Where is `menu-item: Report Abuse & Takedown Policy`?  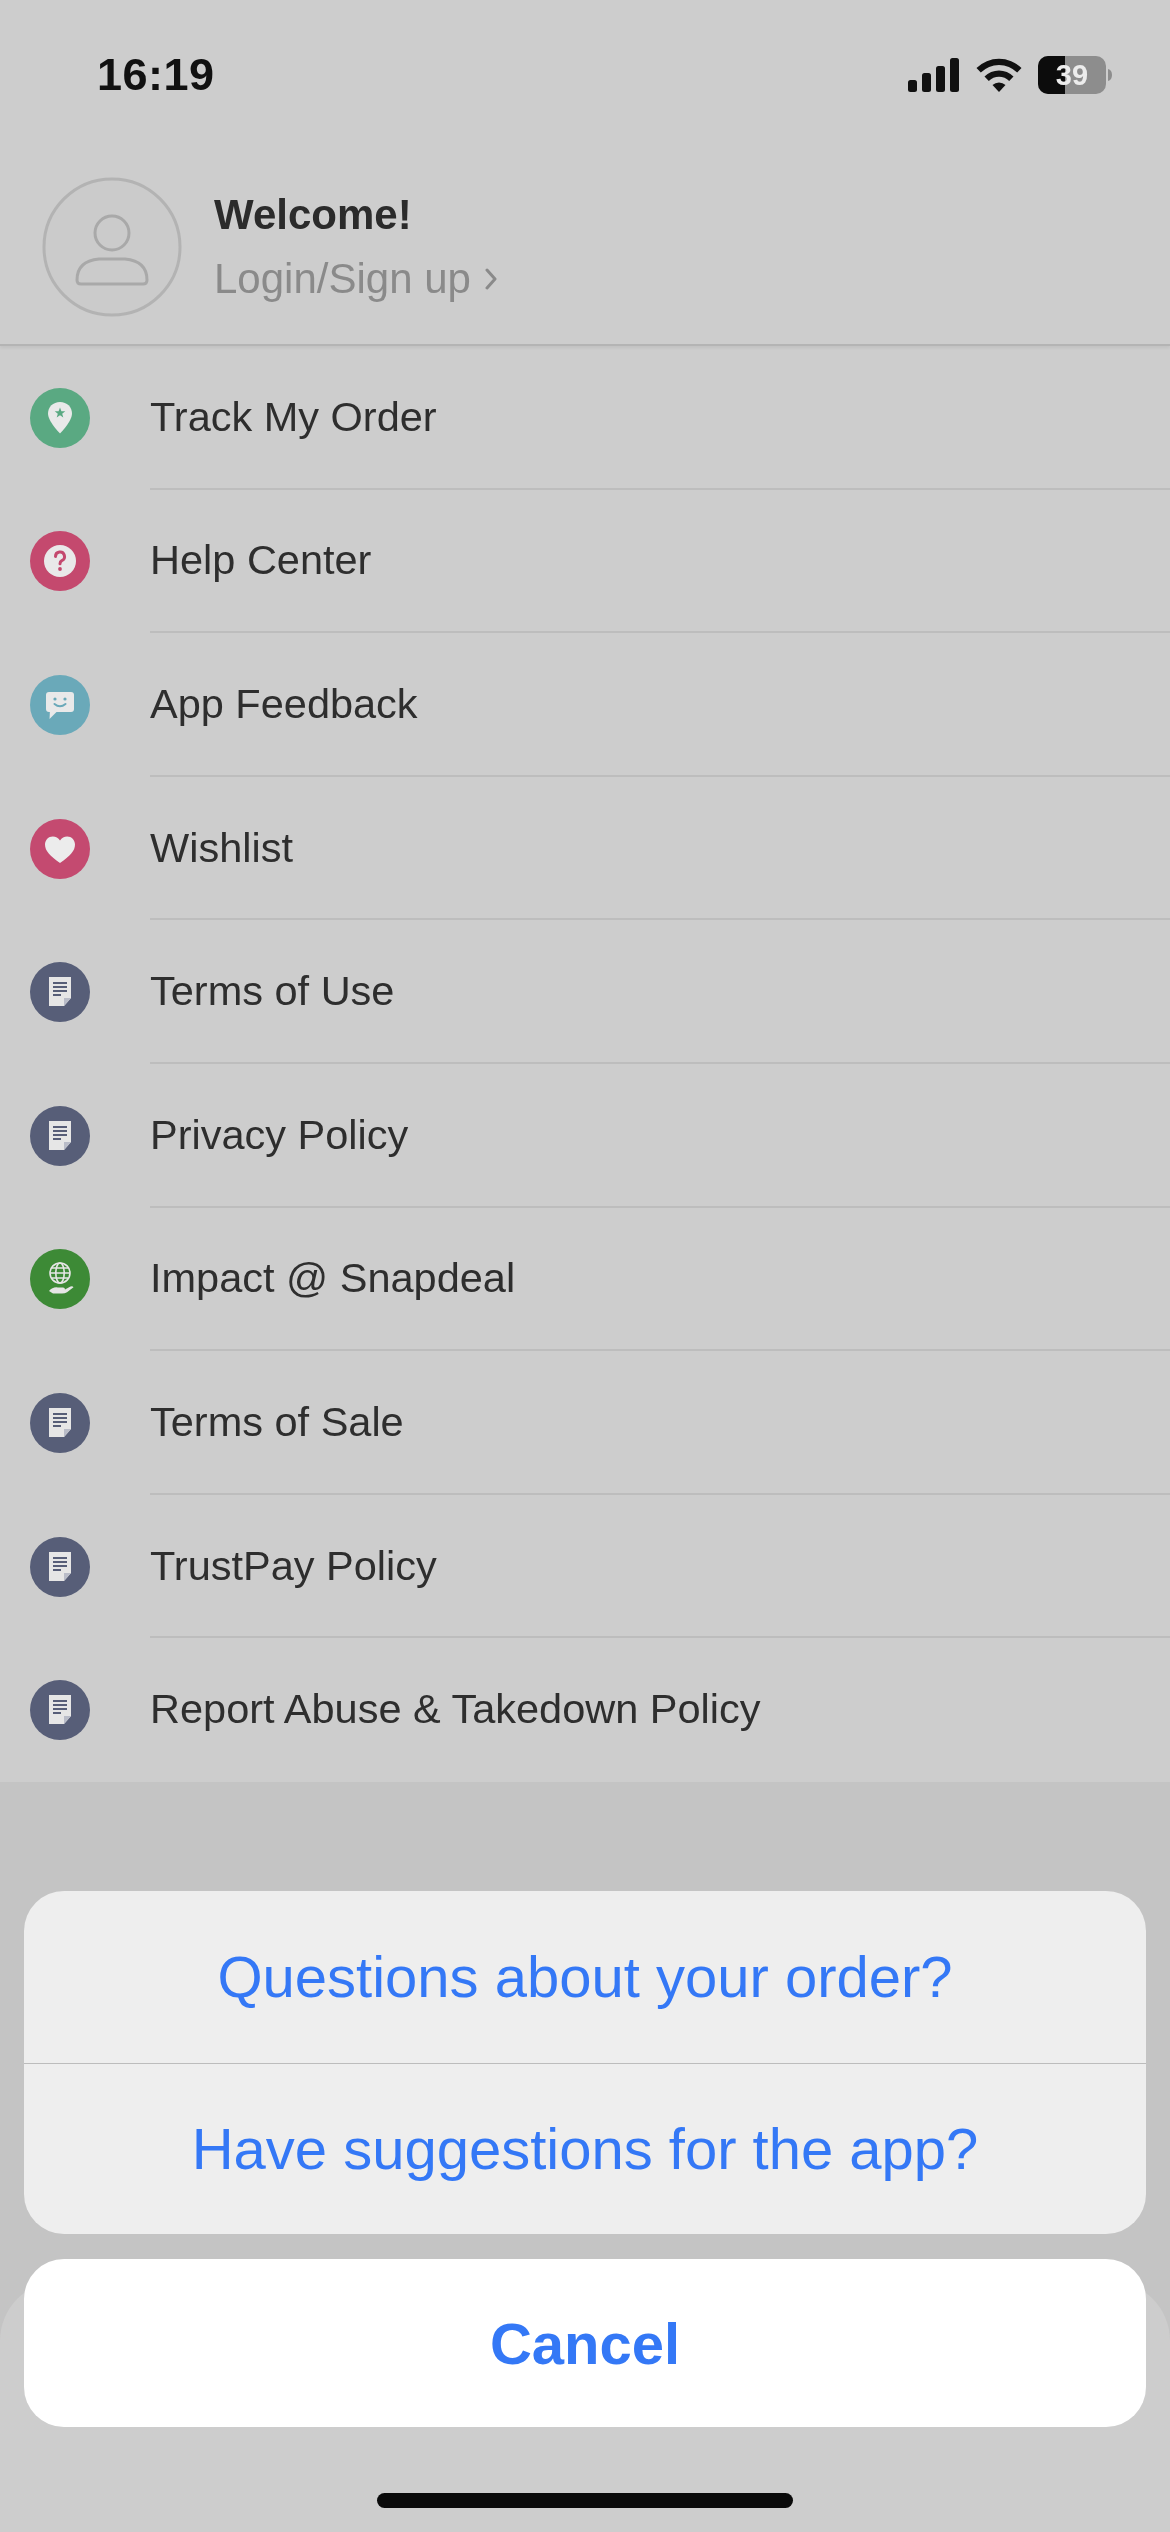 menu-item: Report Abuse & Takedown Policy is located at coordinates (585, 1710).